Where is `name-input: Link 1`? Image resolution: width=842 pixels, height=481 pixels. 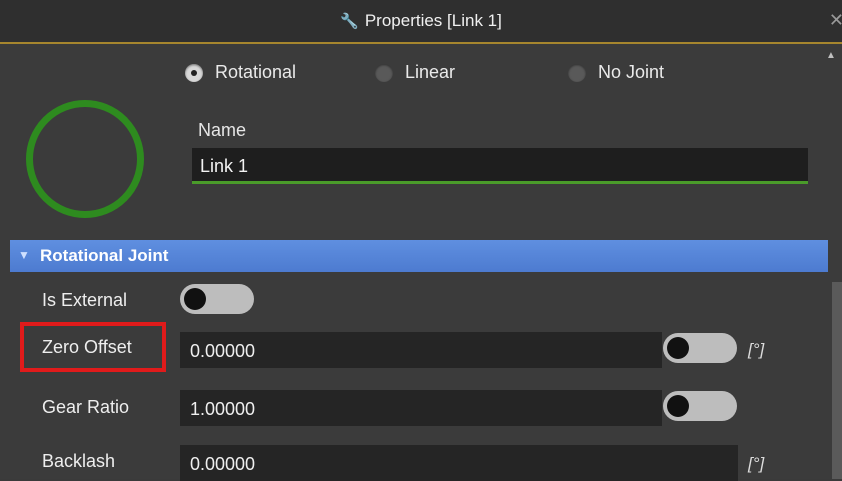
name-input: Link 1 is located at coordinates (500, 166).